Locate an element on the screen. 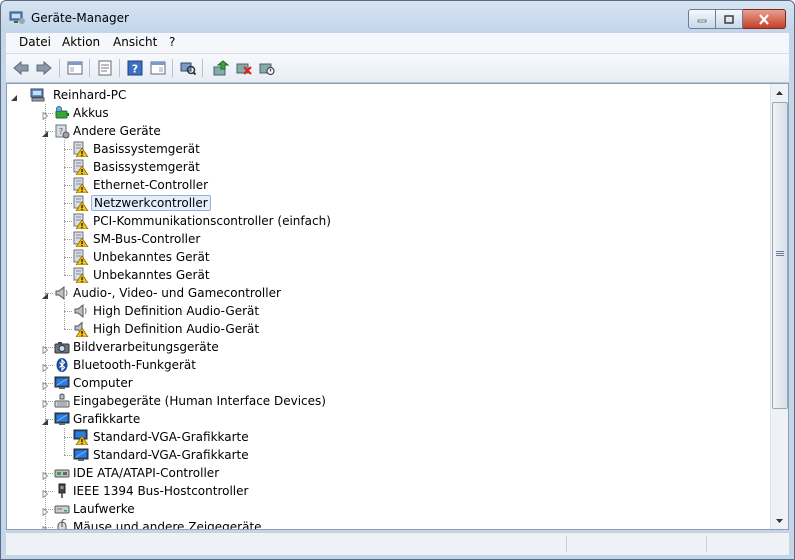 This screenshot has height=560, width=795. scroll-up-button is located at coordinates (779, 92).